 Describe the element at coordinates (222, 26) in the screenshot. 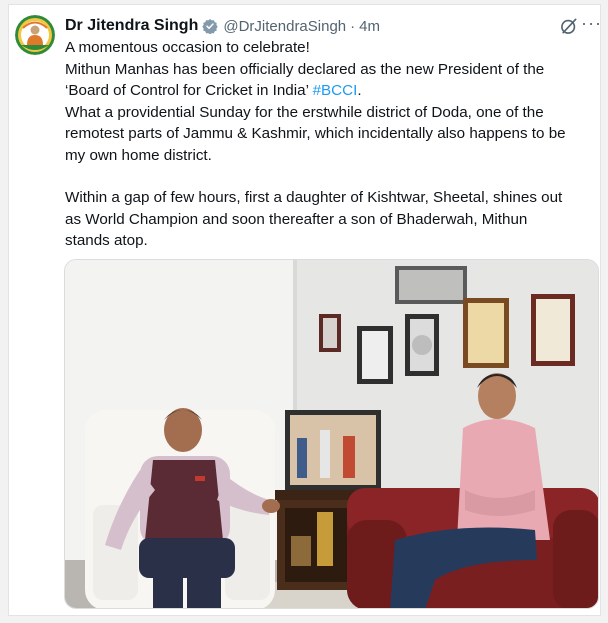

I see `tweet-header: Dr Jitendra Singh @DrJitendraSingh · 4m` at that location.